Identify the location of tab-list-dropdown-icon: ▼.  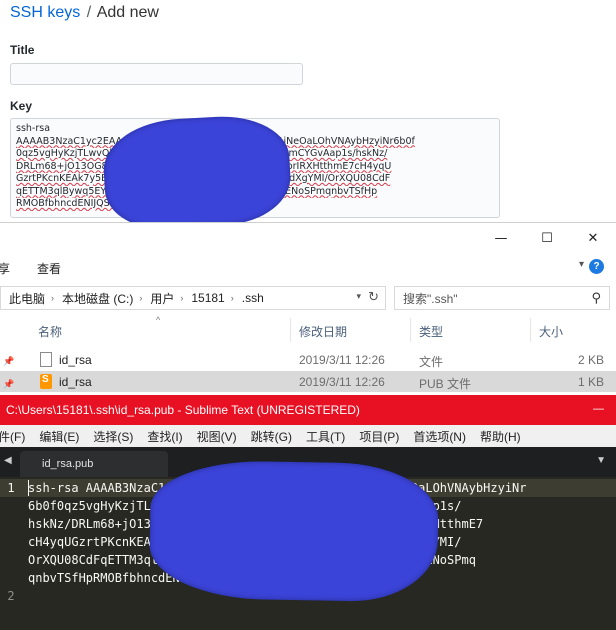
(601, 460).